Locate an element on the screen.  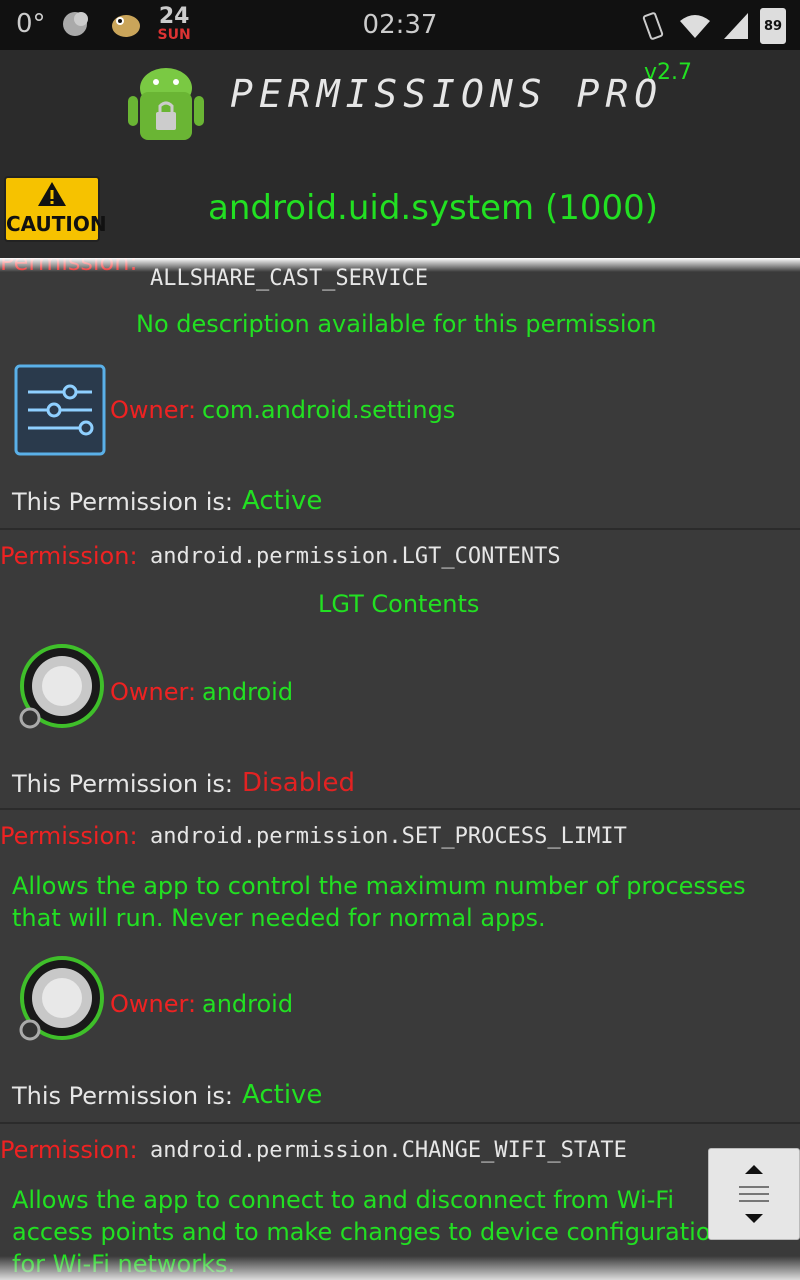
app-version: v2.7 is located at coordinates (668, 72).